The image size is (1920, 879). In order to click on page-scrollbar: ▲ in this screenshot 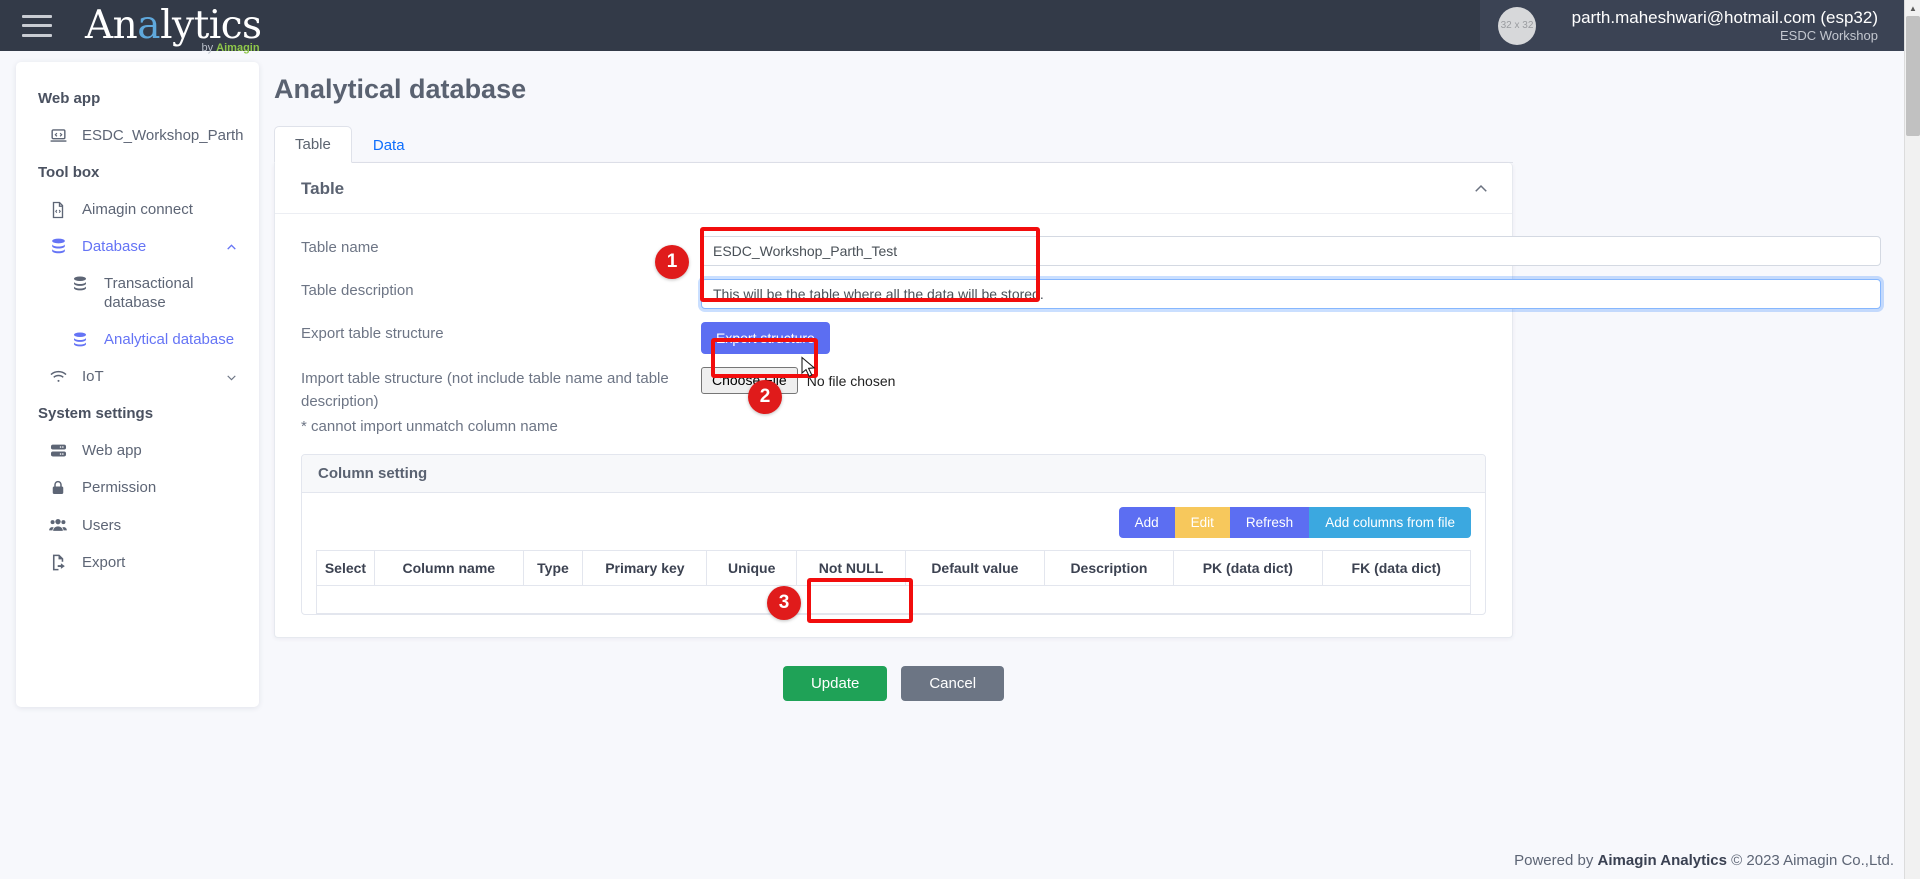, I will do `click(1912, 439)`.